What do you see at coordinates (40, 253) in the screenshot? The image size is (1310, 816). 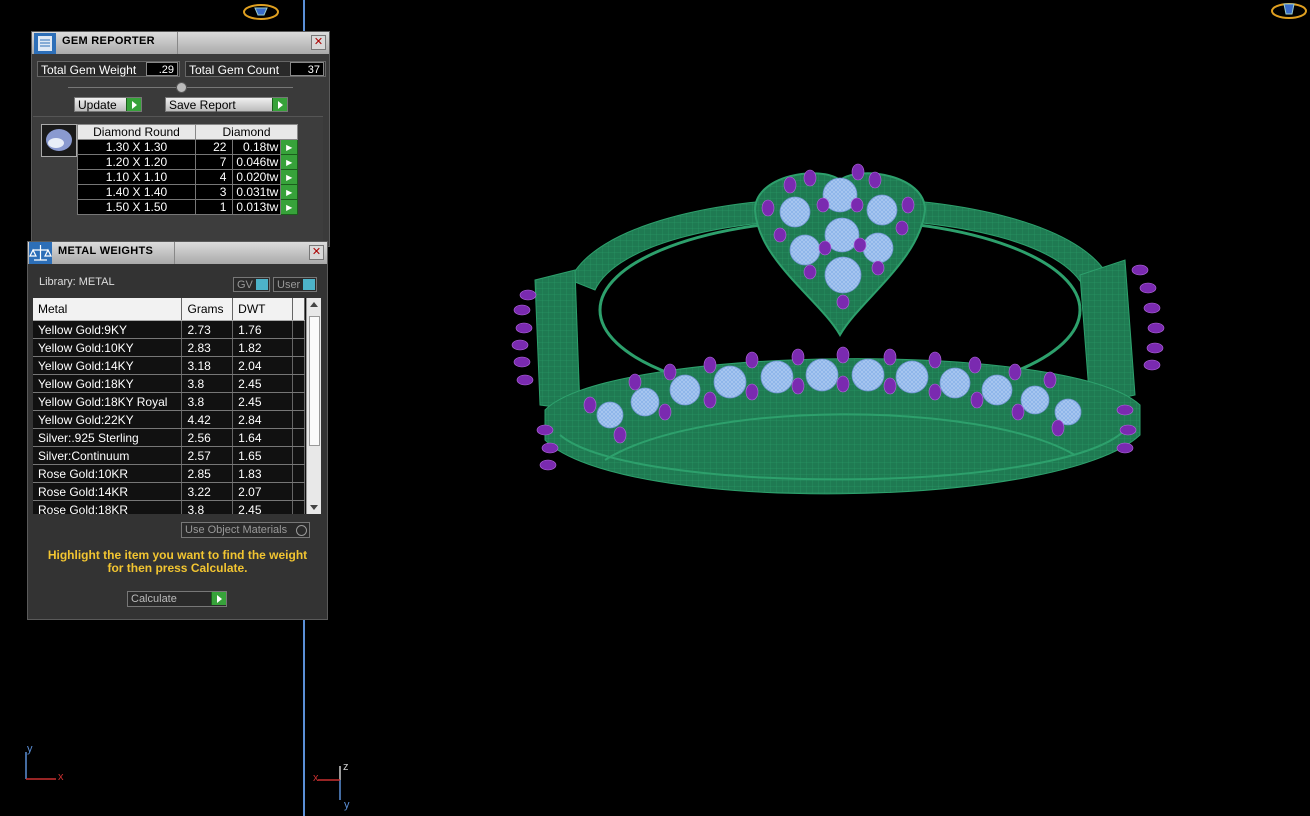 I see `scale-icon` at bounding box center [40, 253].